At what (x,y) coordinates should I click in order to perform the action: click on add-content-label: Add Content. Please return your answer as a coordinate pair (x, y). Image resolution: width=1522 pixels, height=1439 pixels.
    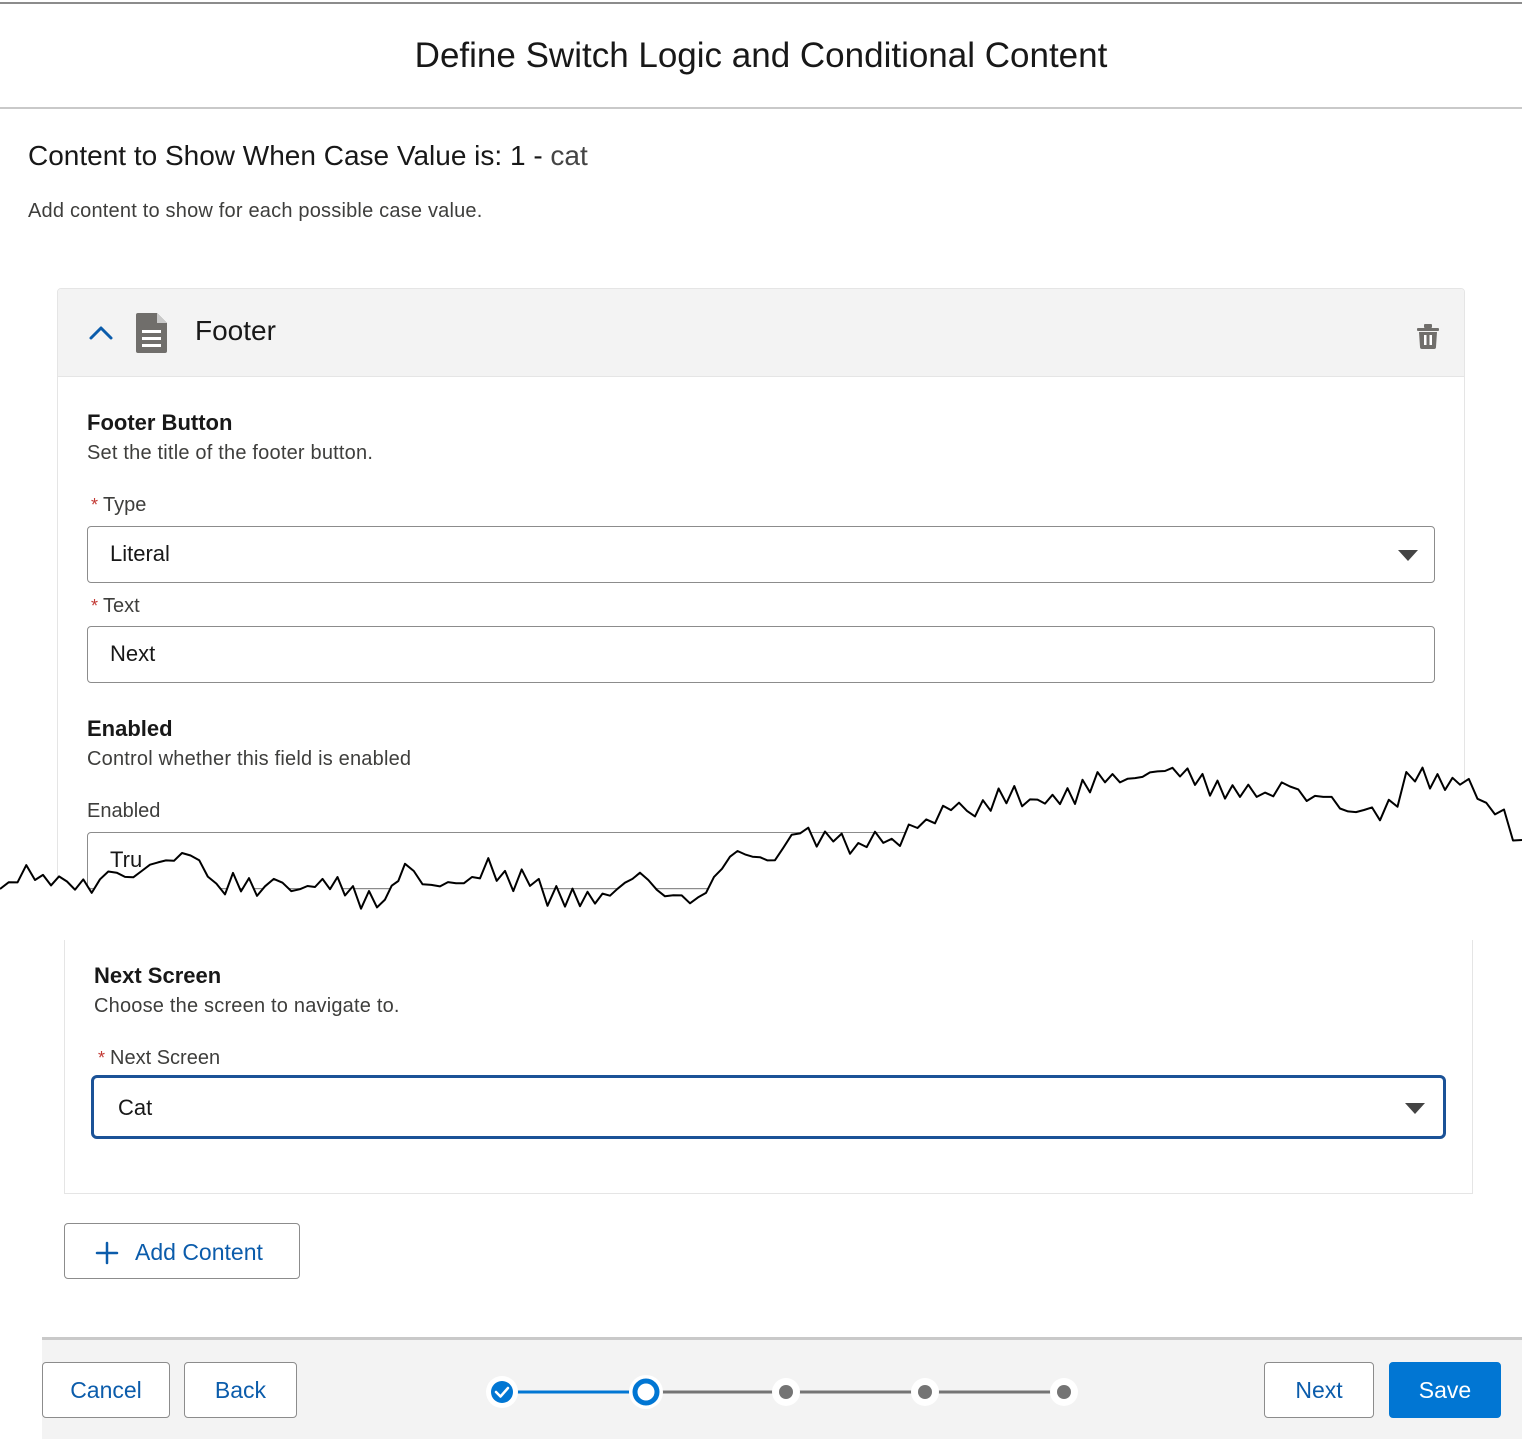
    Looking at the image, I should click on (199, 1252).